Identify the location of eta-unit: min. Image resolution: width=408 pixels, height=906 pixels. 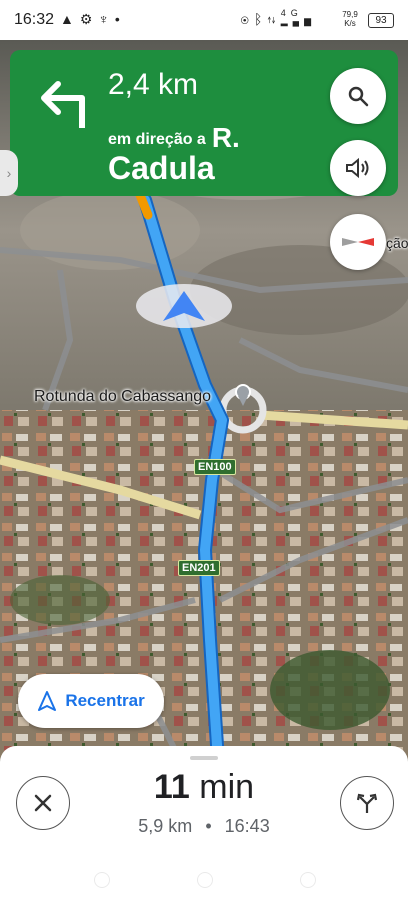
(227, 787).